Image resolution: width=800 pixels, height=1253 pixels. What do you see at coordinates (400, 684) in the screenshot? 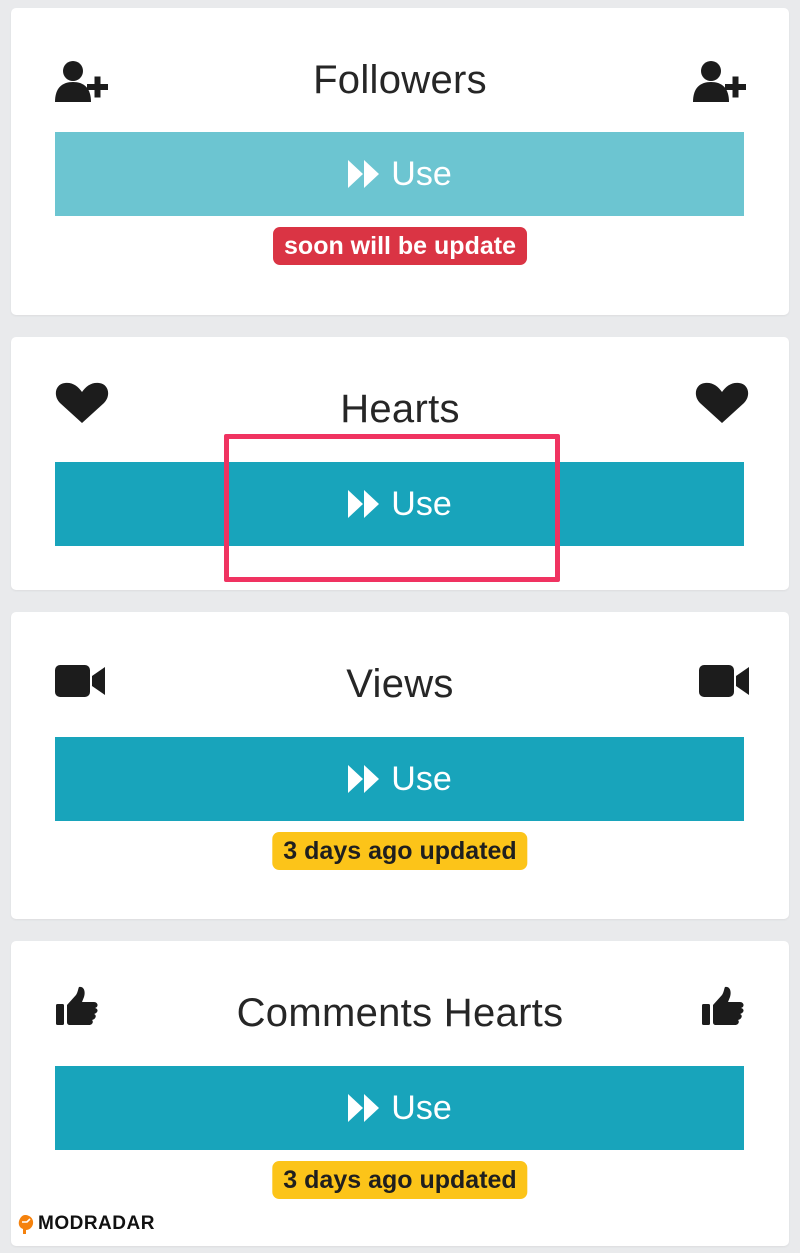
I see `card-title: Views` at bounding box center [400, 684].